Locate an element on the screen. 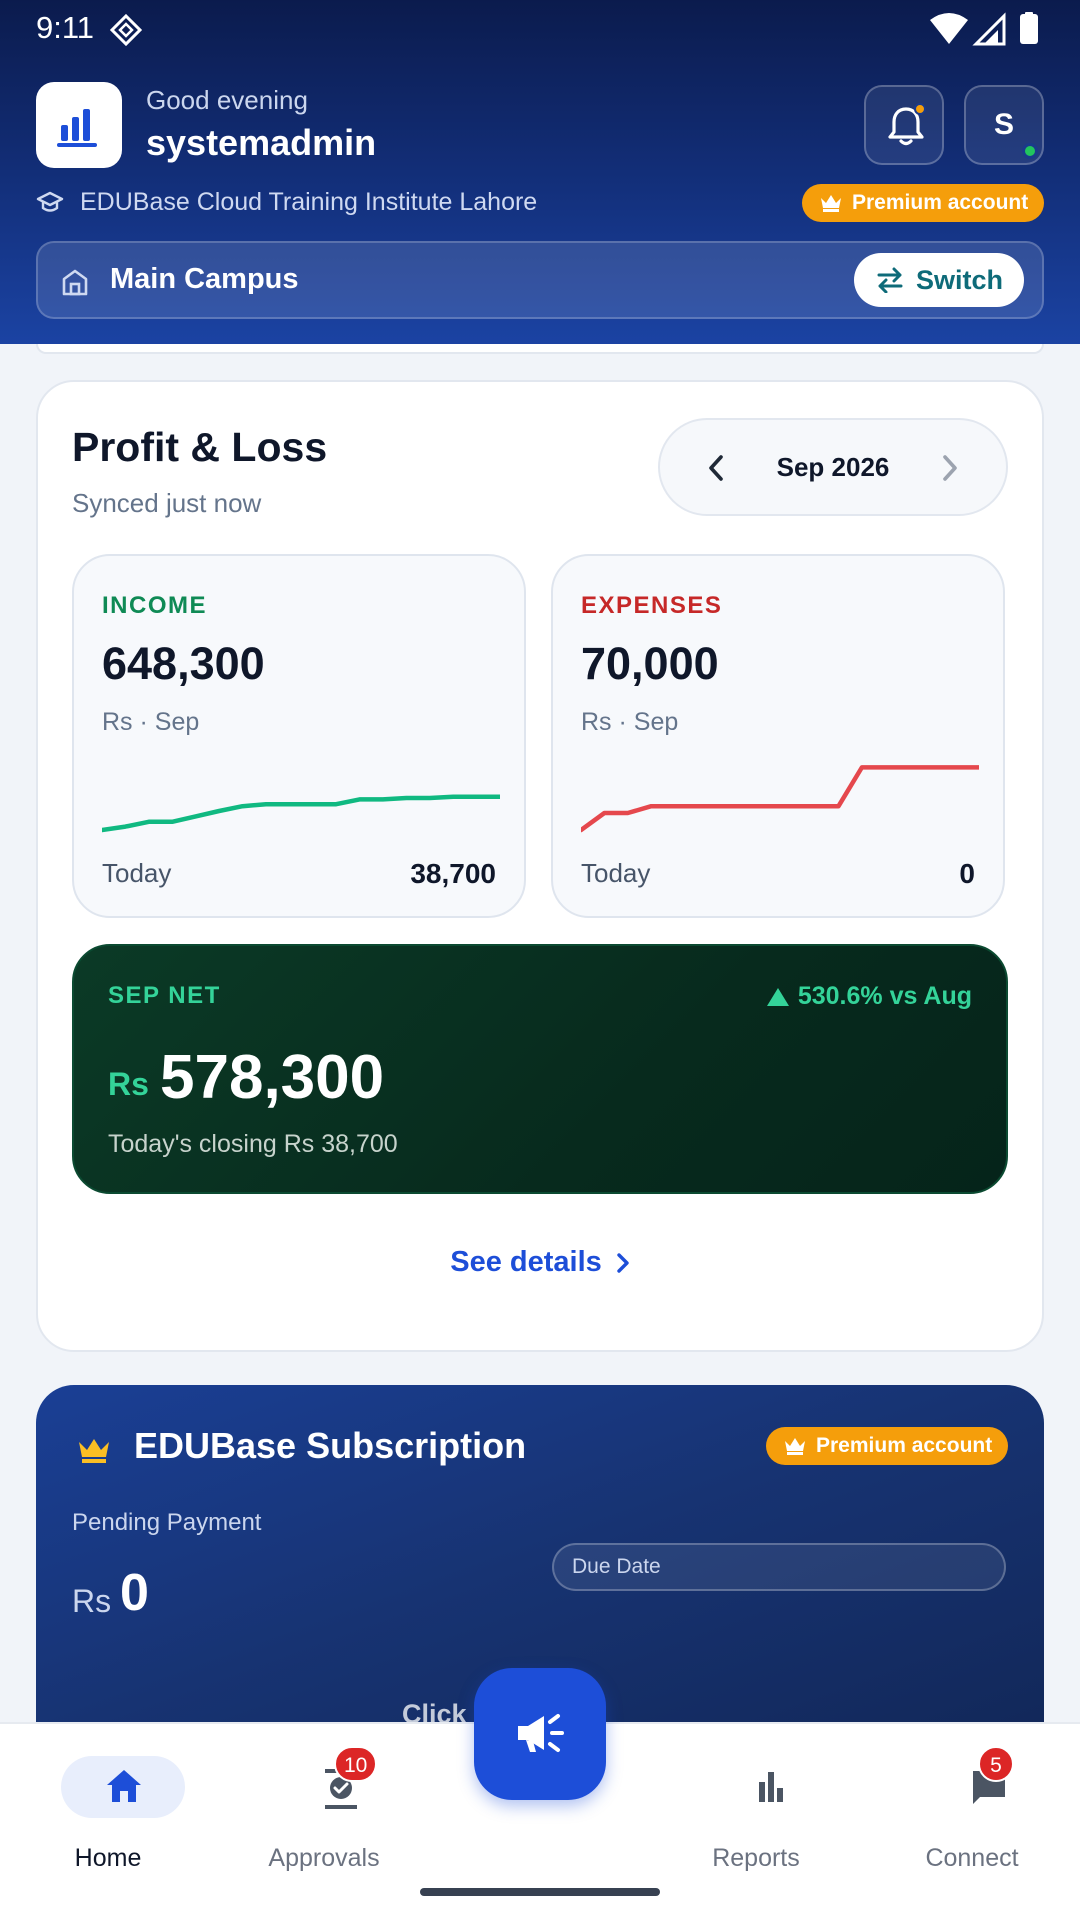  net-value: 578,300 is located at coordinates (272, 1077).